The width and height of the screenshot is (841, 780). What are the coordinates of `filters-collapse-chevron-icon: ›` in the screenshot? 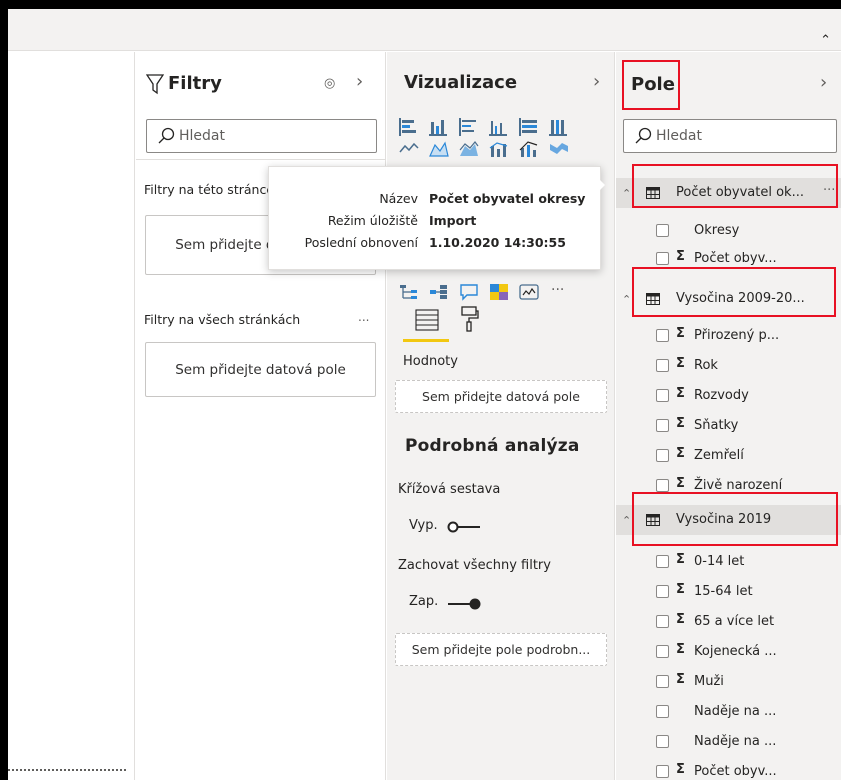 It's located at (359, 81).